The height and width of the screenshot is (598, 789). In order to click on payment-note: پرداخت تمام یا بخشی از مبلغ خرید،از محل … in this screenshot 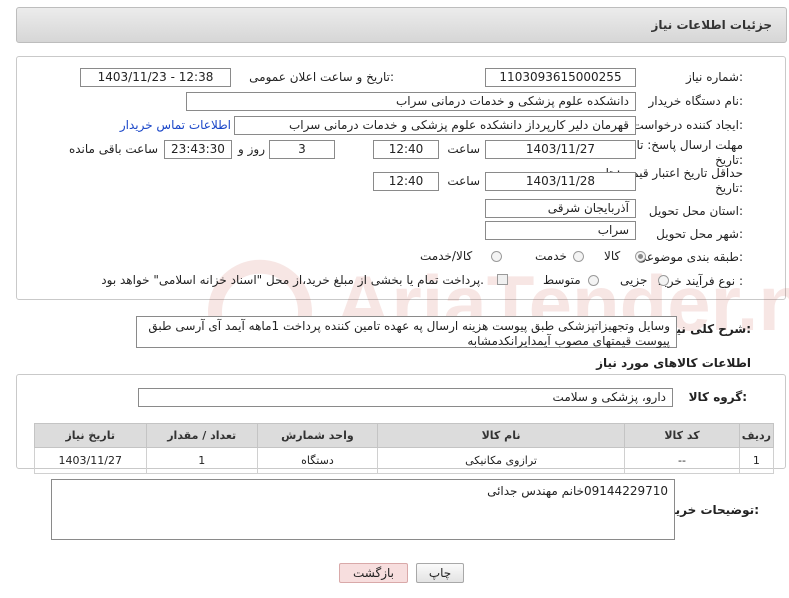, I will do `click(292, 280)`.